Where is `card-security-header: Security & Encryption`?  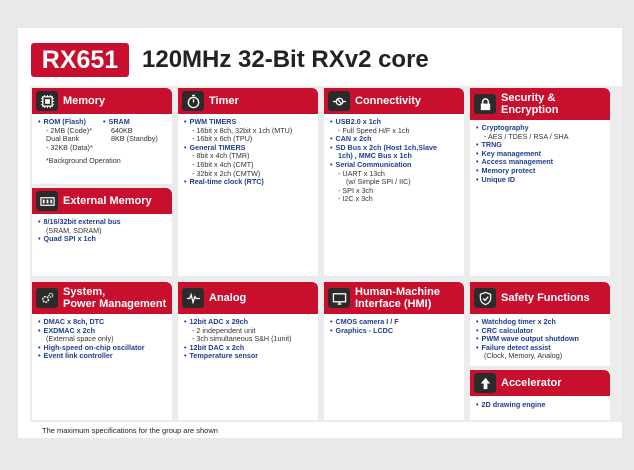
card-security-header: Security & Encryption is located at coordinates (540, 104).